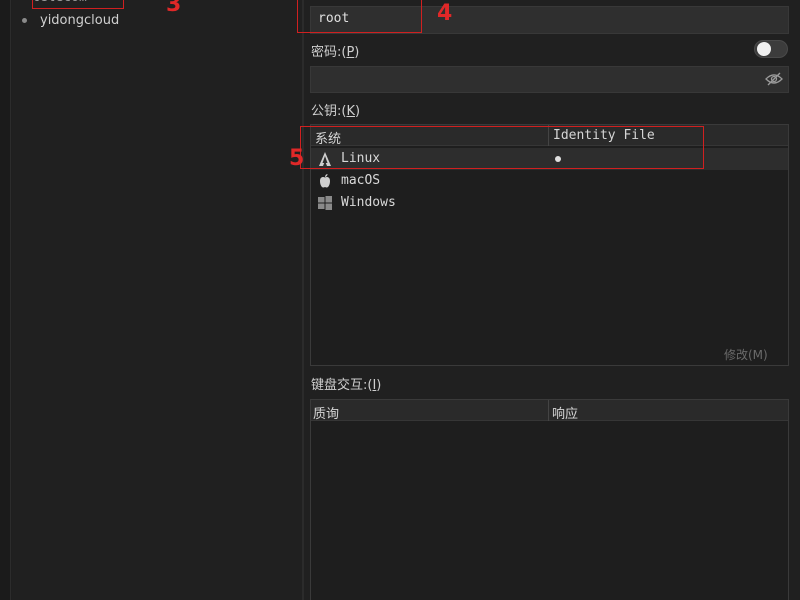  What do you see at coordinates (764, 49) in the screenshot?
I see `toggle-knob` at bounding box center [764, 49].